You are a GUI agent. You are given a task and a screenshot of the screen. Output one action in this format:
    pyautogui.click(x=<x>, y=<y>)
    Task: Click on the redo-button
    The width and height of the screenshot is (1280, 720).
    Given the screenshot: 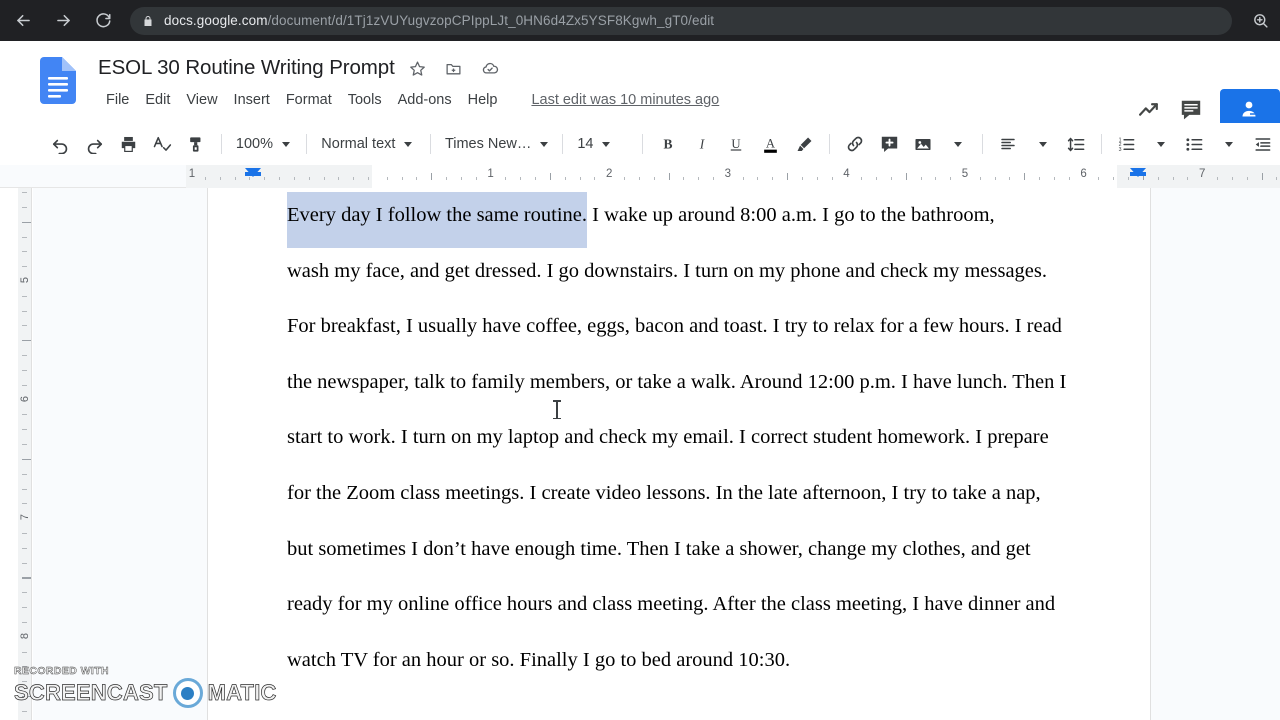 What is the action you would take?
    pyautogui.click(x=94, y=144)
    